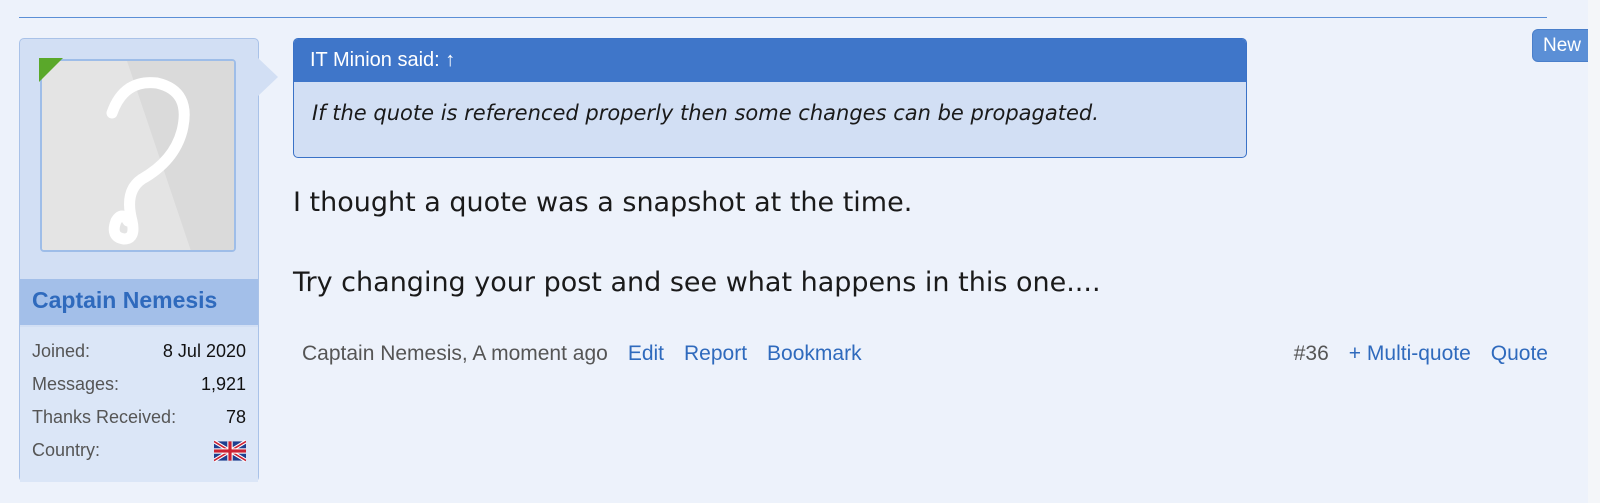 The height and width of the screenshot is (503, 1600). Describe the element at coordinates (450, 60) in the screenshot. I see `jump-to-quote-arrow-icon: ↑` at that location.